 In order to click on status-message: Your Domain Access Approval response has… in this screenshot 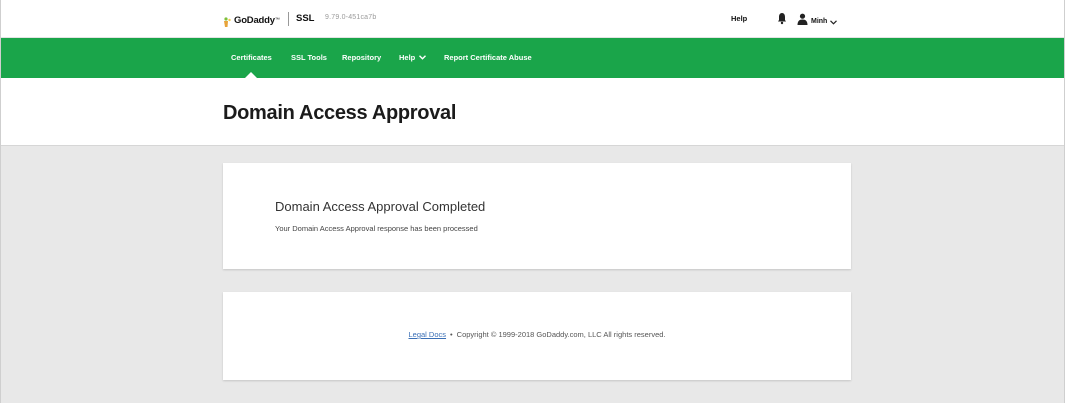, I will do `click(376, 228)`.